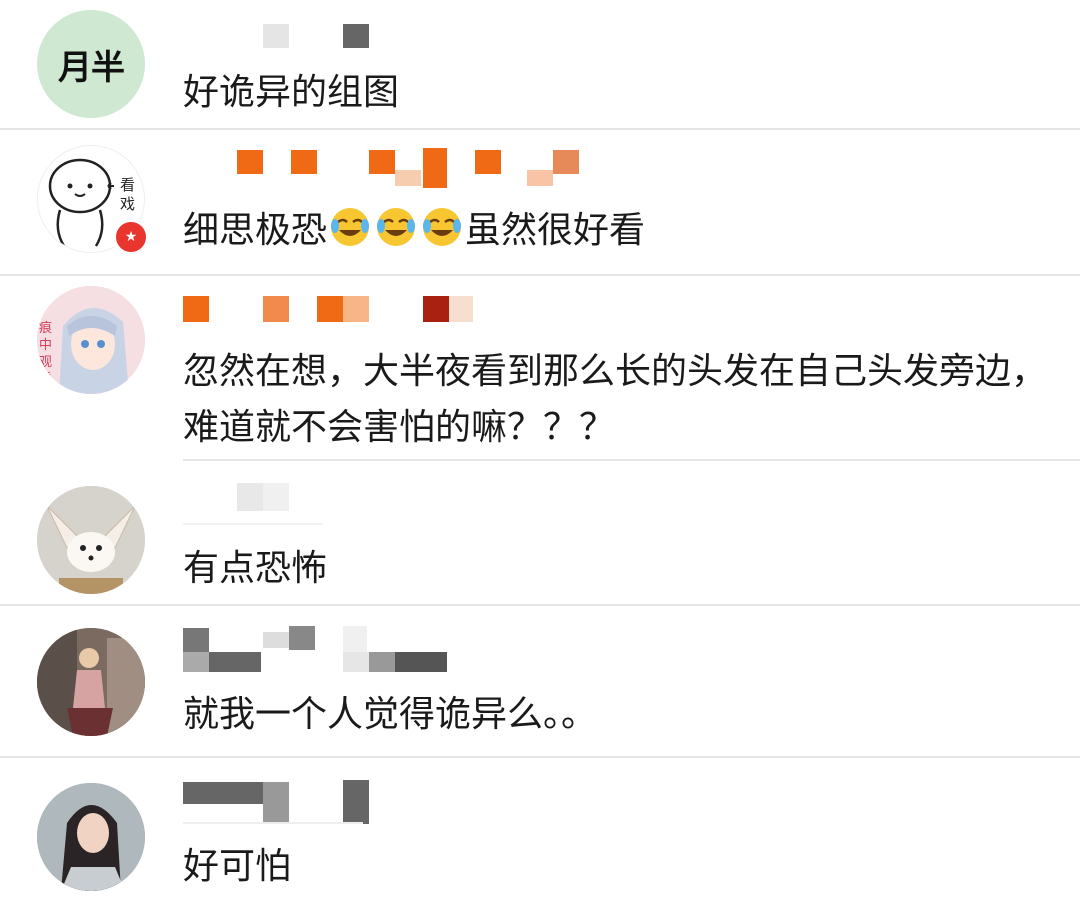 The width and height of the screenshot is (1080, 907). What do you see at coordinates (46, 354) in the screenshot?
I see `avatar-side-text: 痕中观看` at bounding box center [46, 354].